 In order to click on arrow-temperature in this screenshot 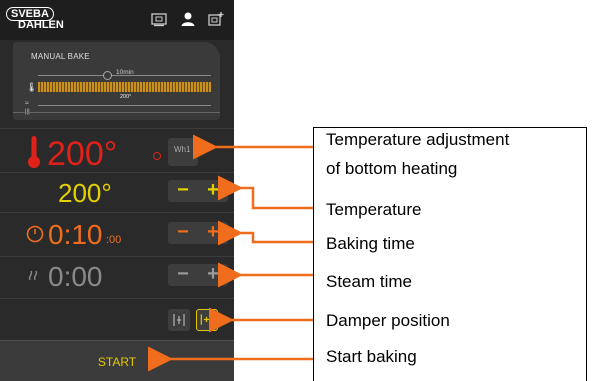, I will do `click(265, 192)`.